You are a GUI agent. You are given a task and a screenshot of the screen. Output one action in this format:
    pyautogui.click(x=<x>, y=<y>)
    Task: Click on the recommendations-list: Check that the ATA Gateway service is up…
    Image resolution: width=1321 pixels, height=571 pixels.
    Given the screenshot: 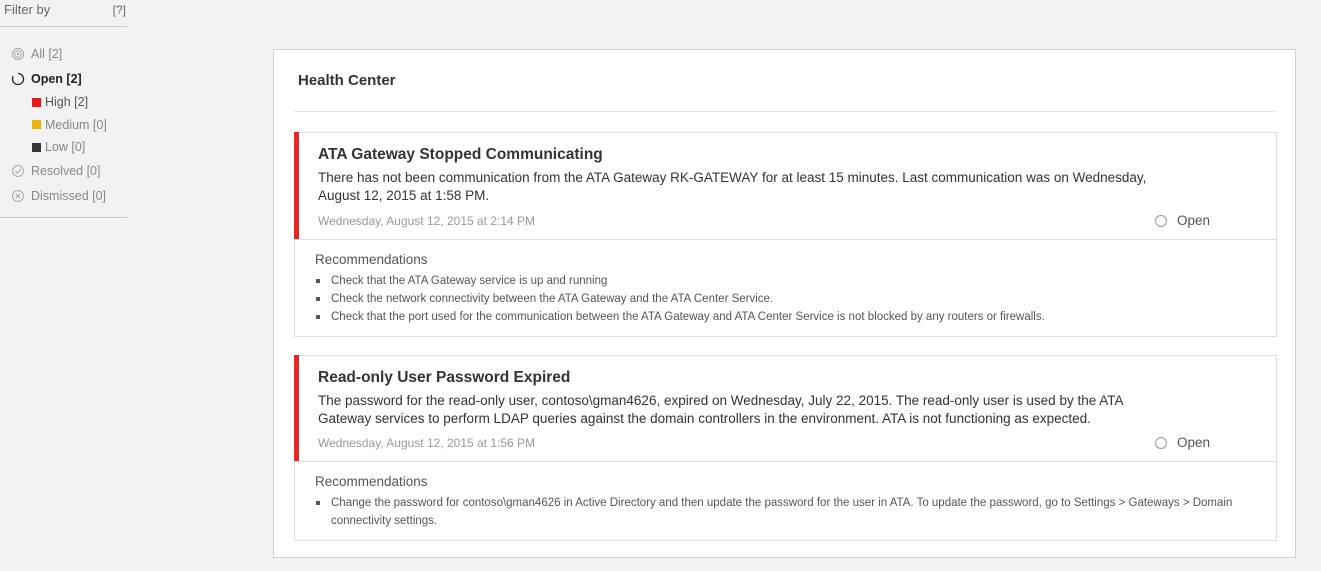 What is the action you would take?
    pyautogui.click(x=785, y=299)
    